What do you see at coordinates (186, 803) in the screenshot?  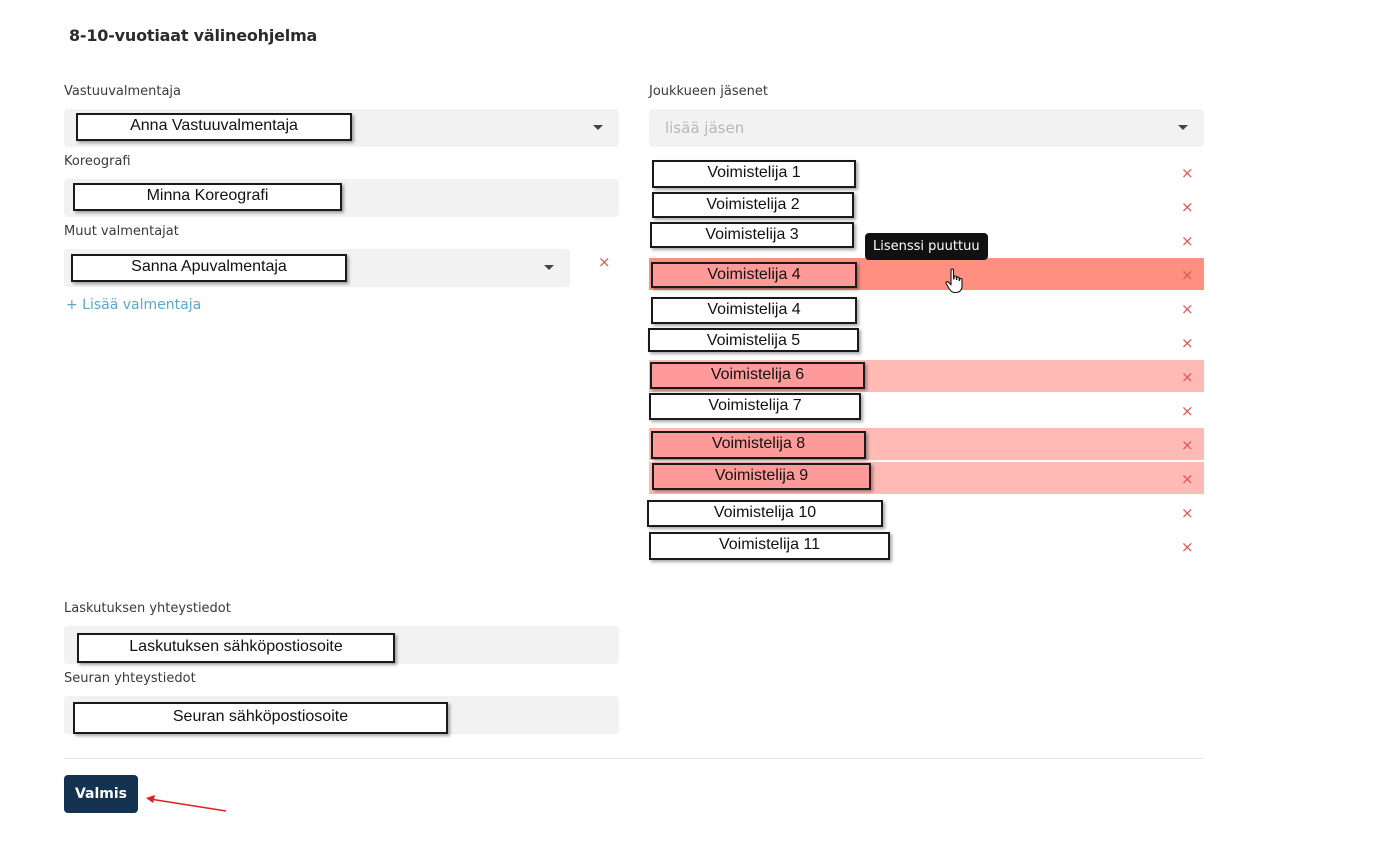 I see `red-arrow-icon` at bounding box center [186, 803].